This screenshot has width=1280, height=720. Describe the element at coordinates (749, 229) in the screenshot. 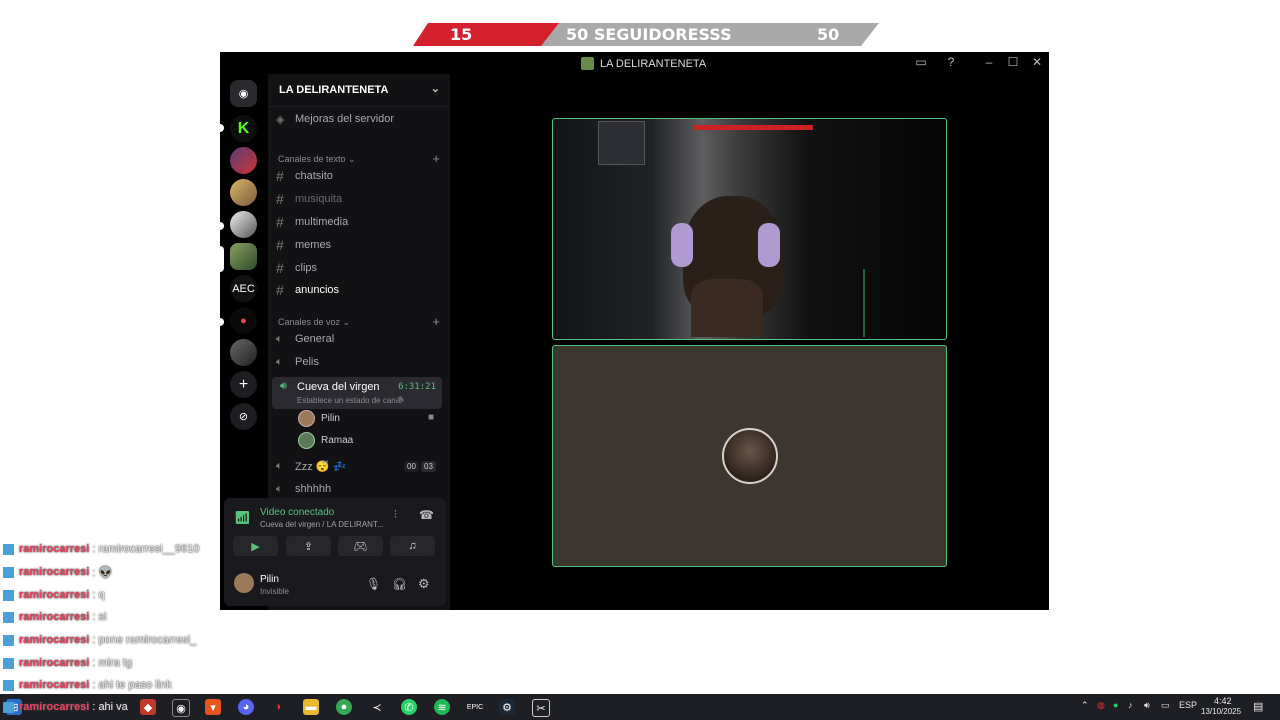

I see `webcam-video-tile` at that location.